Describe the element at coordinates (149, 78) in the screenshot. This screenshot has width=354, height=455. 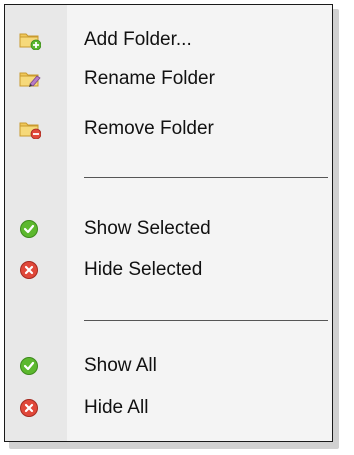
I see `menu-item-label: Rename Folder` at that location.